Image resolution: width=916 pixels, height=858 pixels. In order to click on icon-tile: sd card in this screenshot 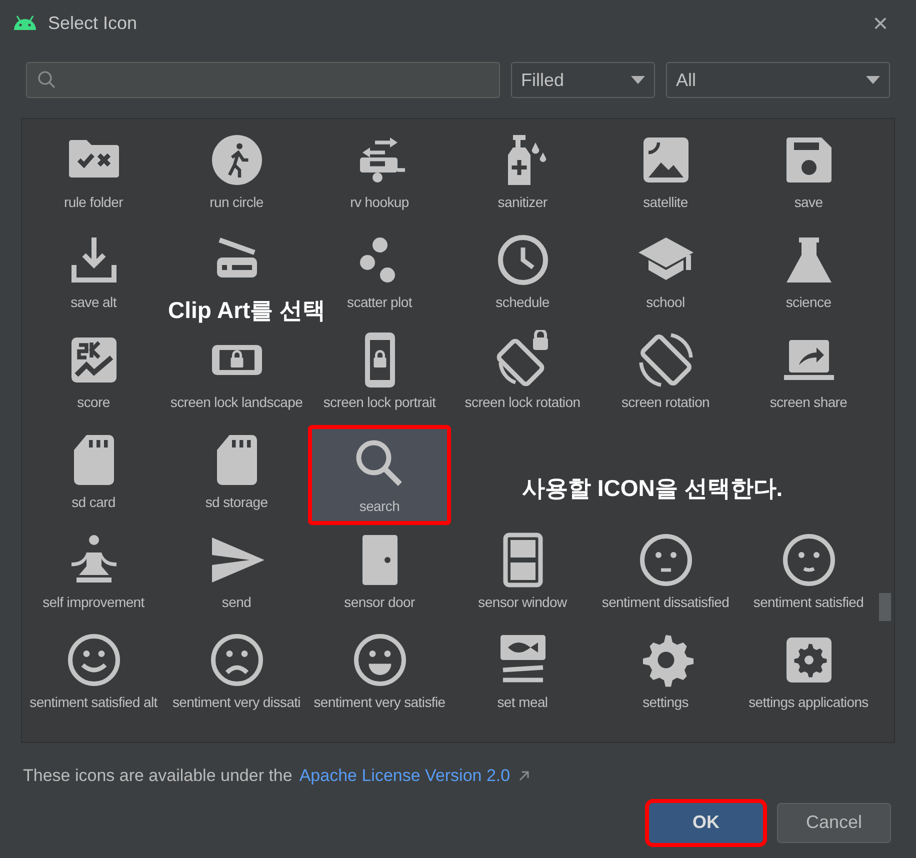, I will do `click(93, 475)`.